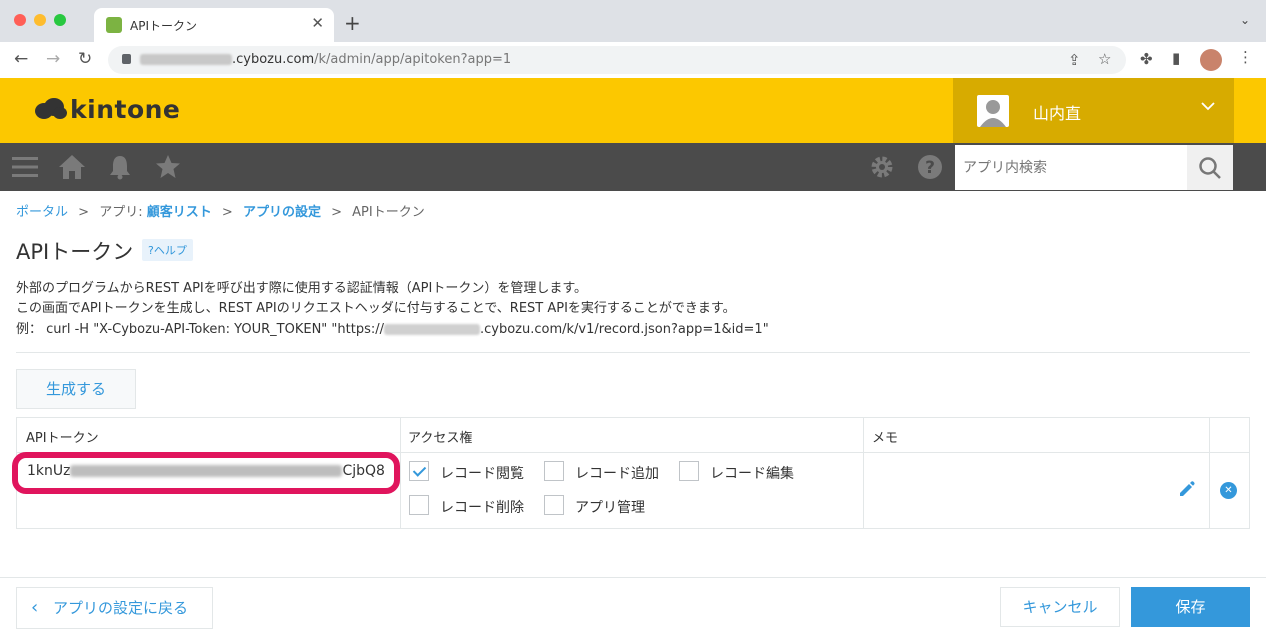 The width and height of the screenshot is (1266, 637). I want to click on profile-avatar, so click(1211, 60).